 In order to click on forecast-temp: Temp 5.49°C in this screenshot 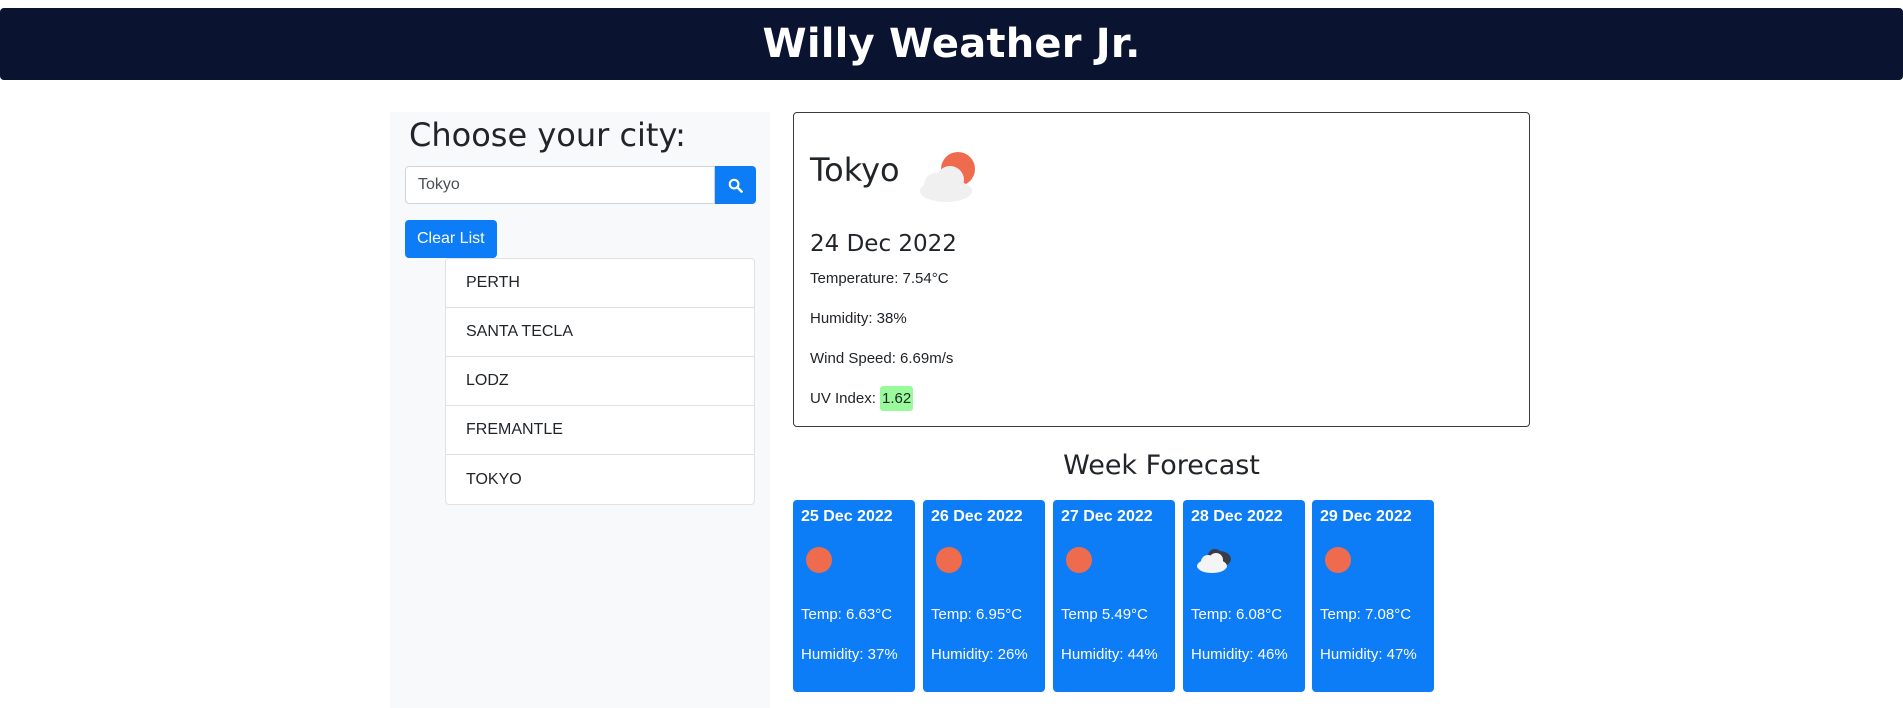, I will do `click(1104, 614)`.